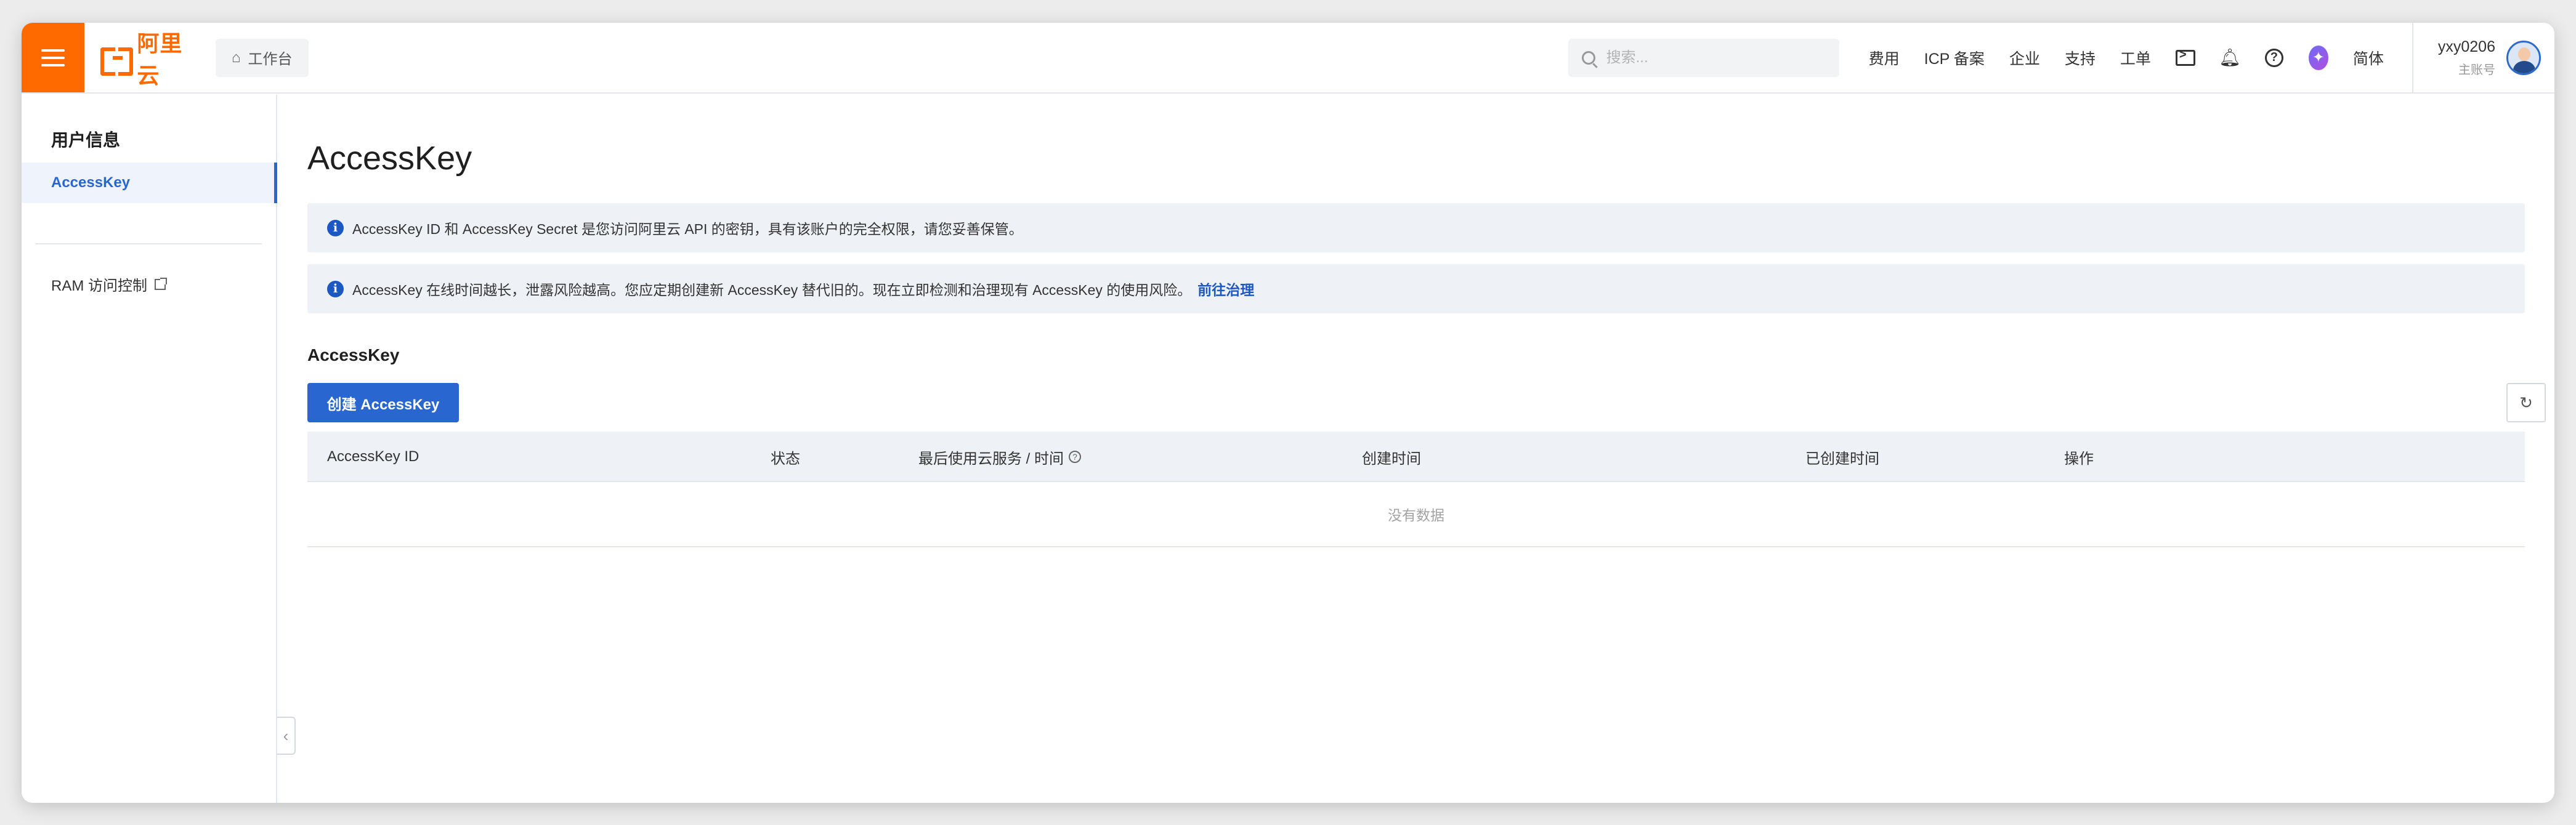  What do you see at coordinates (2466, 46) in the screenshot?
I see `user-name: yxy0206` at bounding box center [2466, 46].